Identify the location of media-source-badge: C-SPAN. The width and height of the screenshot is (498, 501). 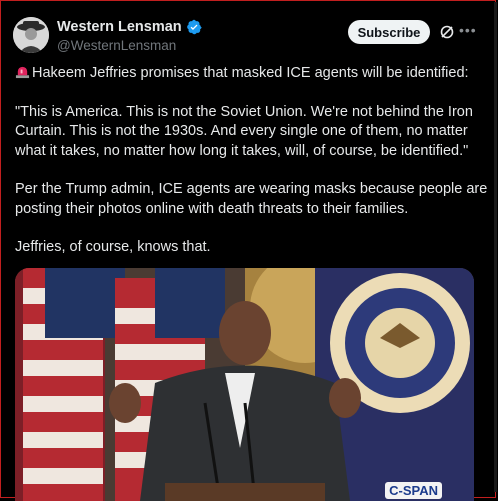
(413, 490).